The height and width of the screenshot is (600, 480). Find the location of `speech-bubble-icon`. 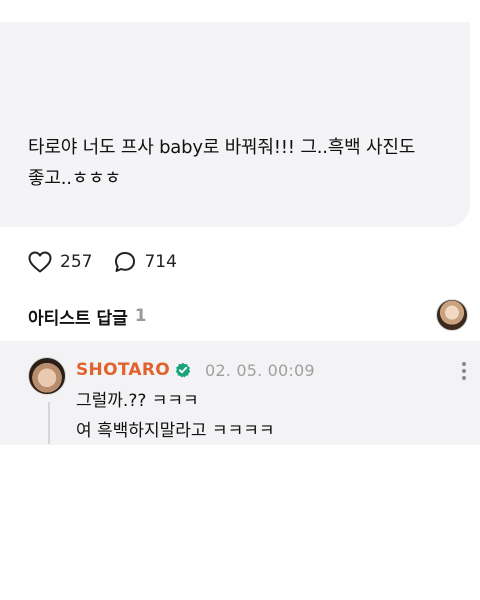

speech-bubble-icon is located at coordinates (125, 262).